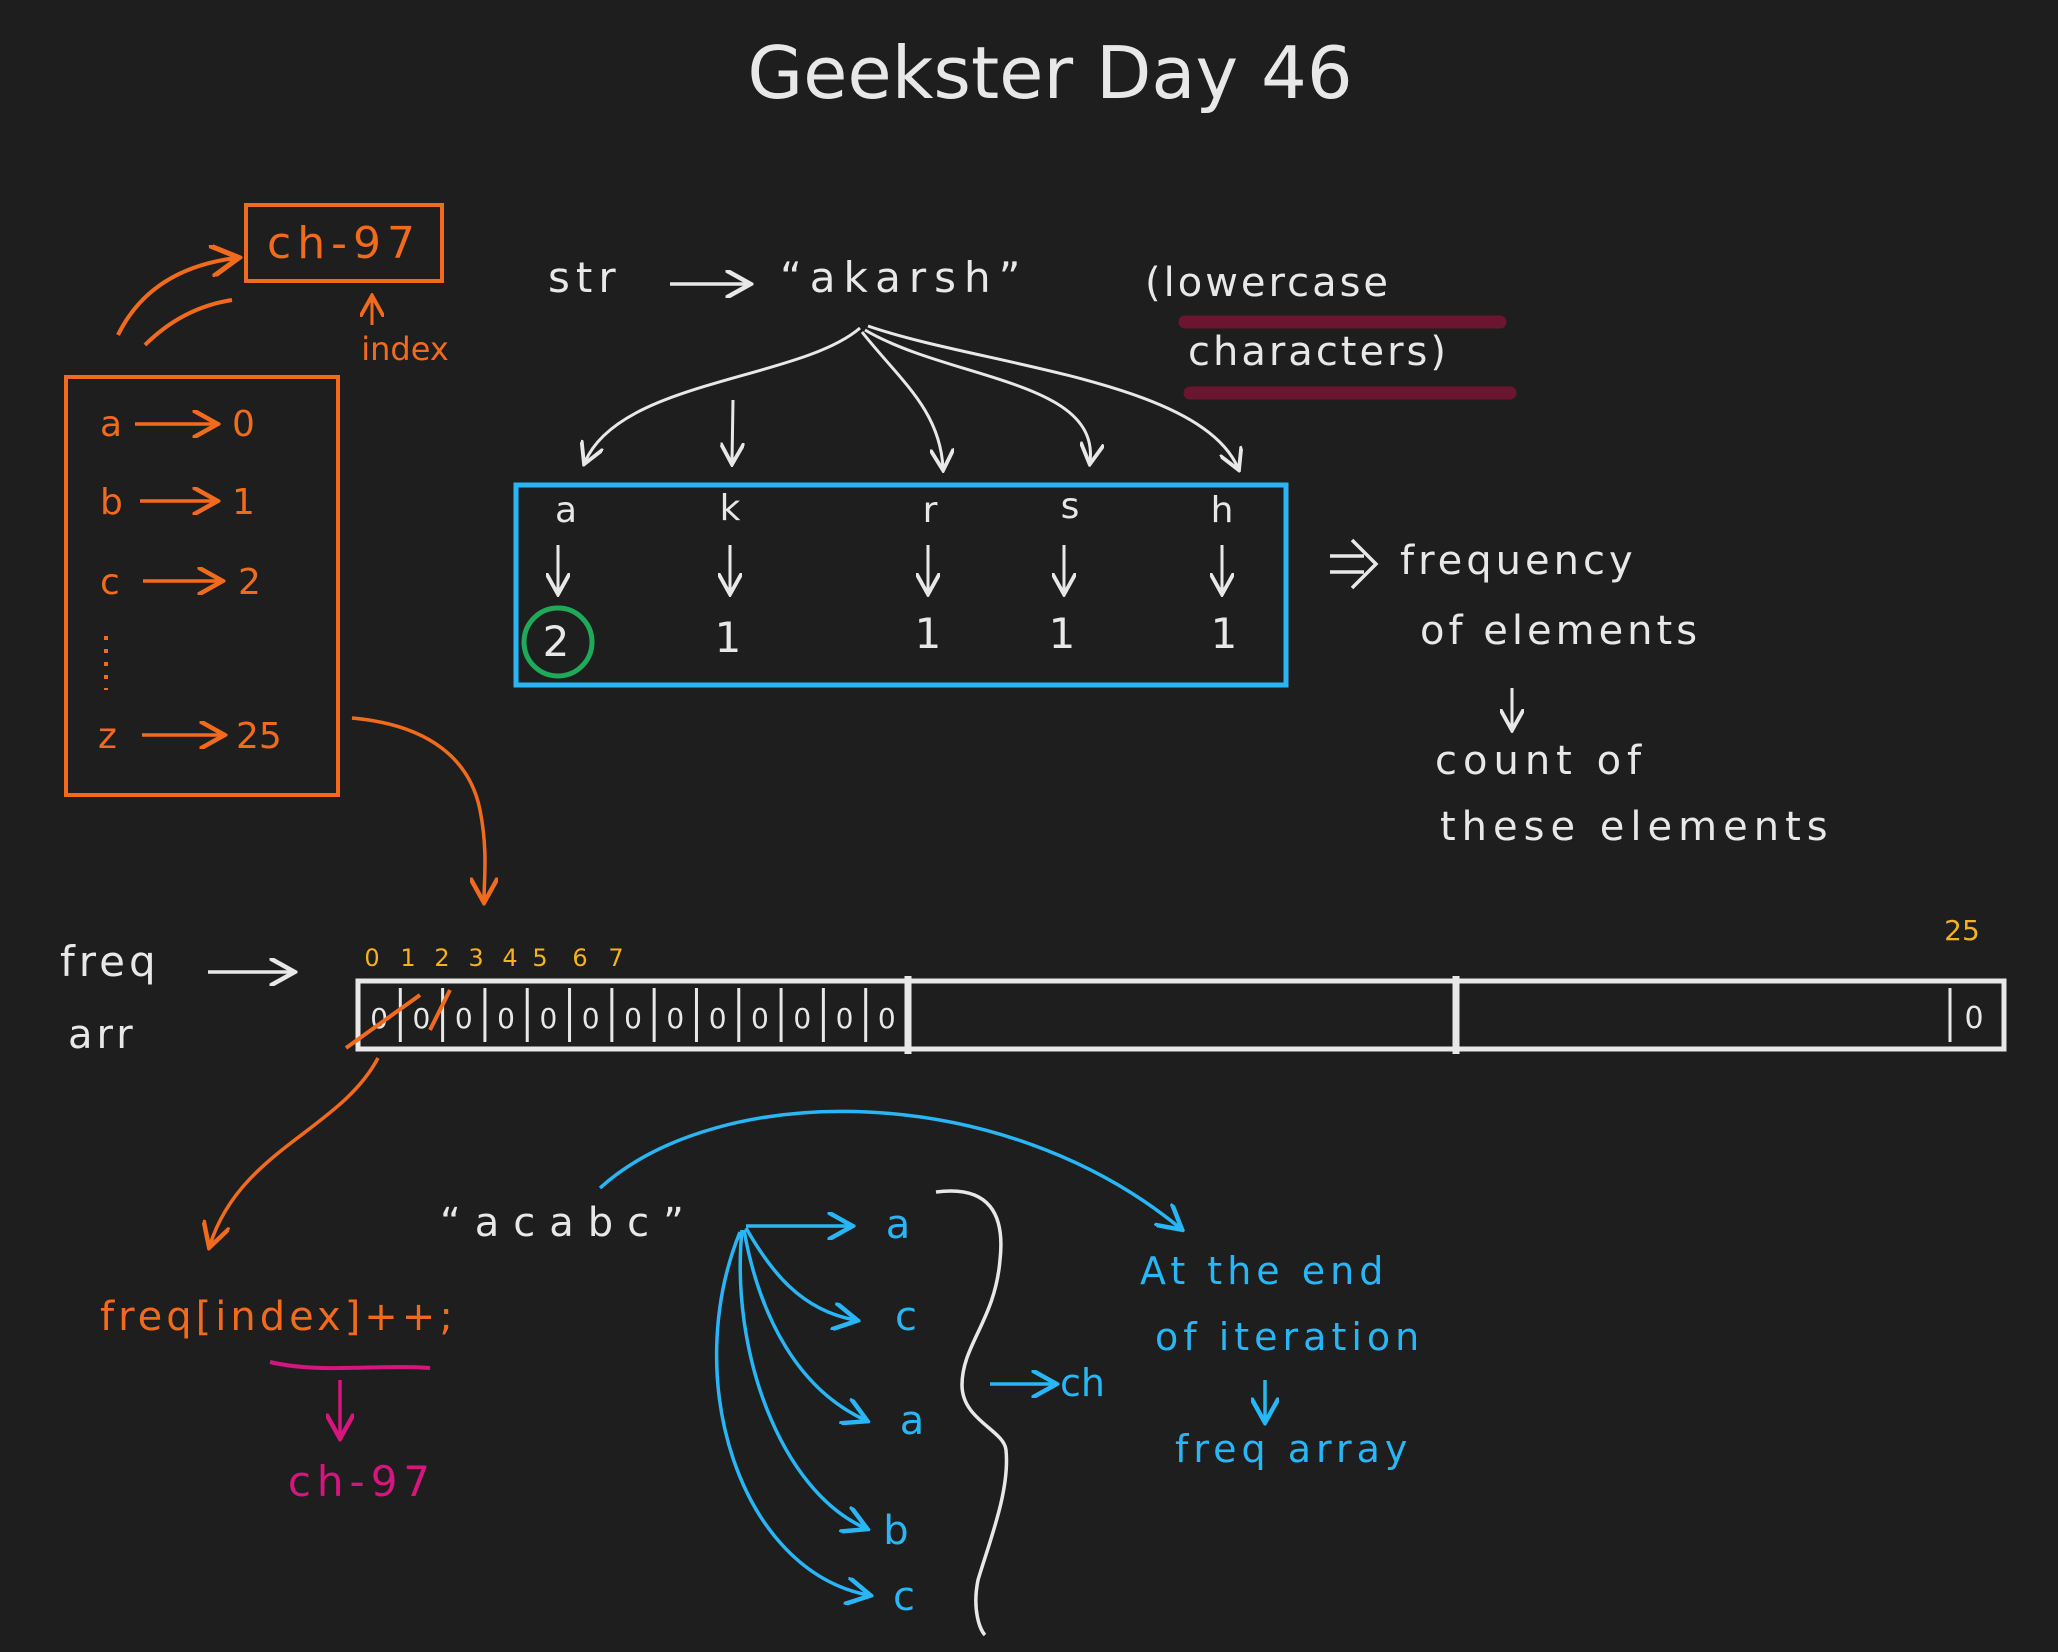  What do you see at coordinates (579, 958) in the screenshot?
I see `array-index: 6` at bounding box center [579, 958].